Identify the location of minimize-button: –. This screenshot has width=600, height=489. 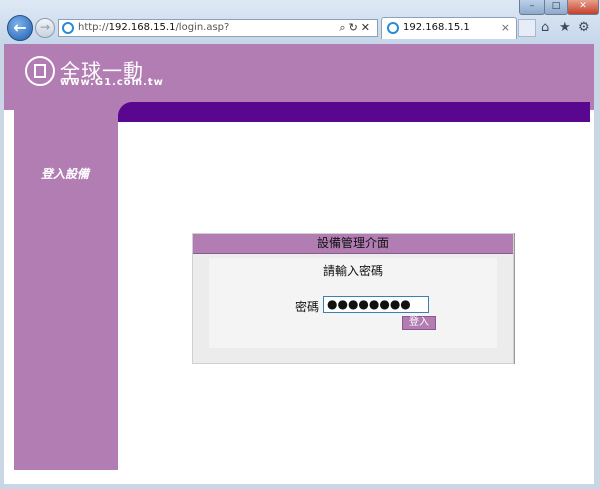
(532, 7).